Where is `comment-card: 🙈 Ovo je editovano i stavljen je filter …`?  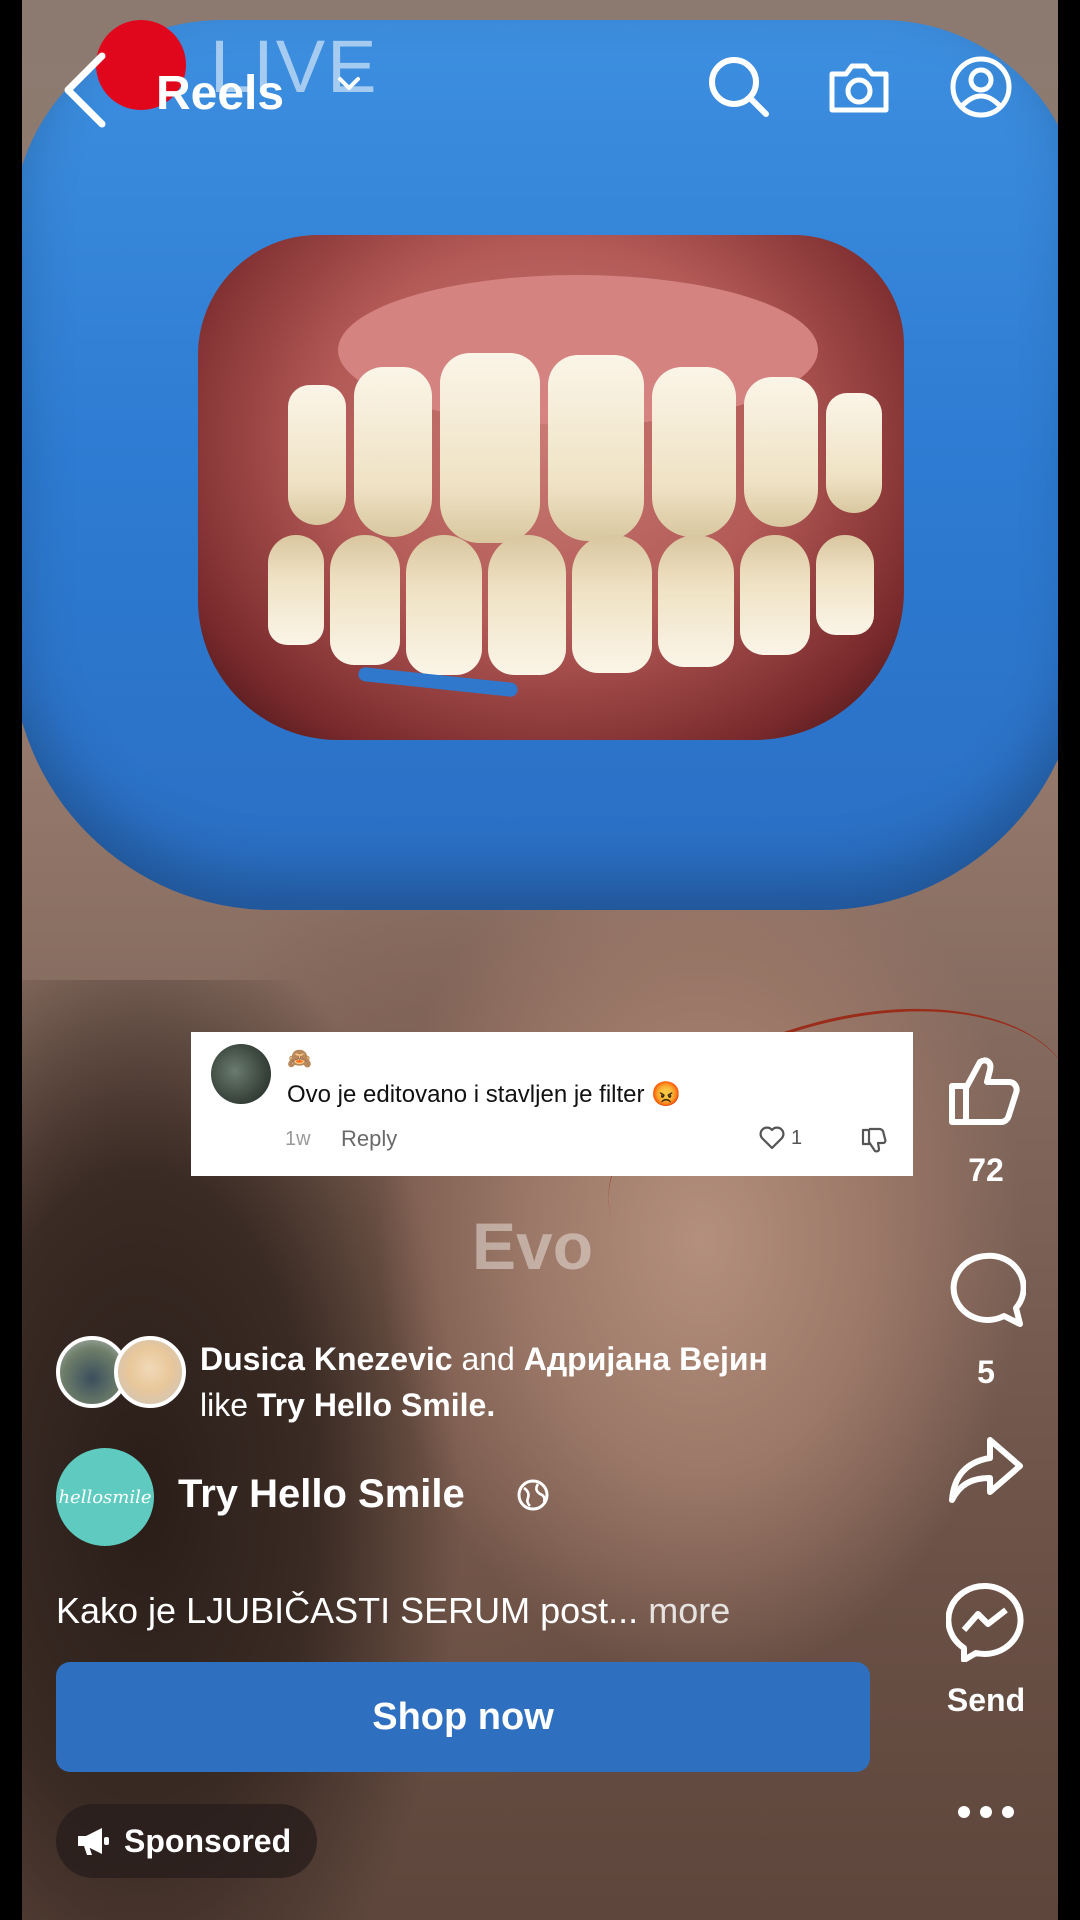
comment-card: 🙈 Ovo je editovano i stavljen je filter … is located at coordinates (552, 1104).